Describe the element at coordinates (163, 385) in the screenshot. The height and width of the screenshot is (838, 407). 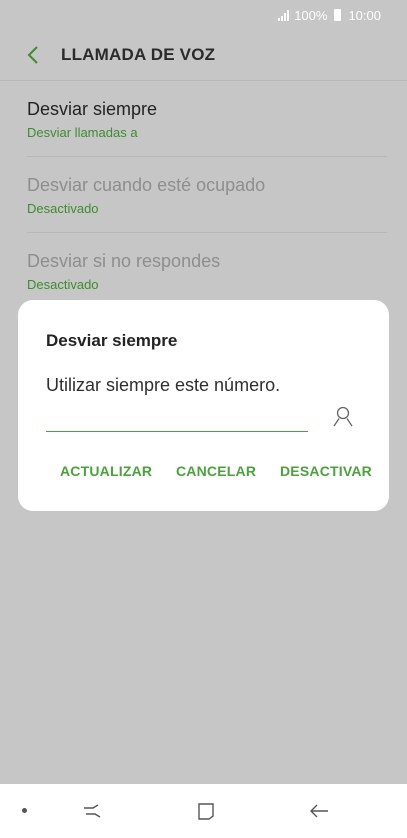
I see `dialog-message: Utilizar siempre este número.` at that location.